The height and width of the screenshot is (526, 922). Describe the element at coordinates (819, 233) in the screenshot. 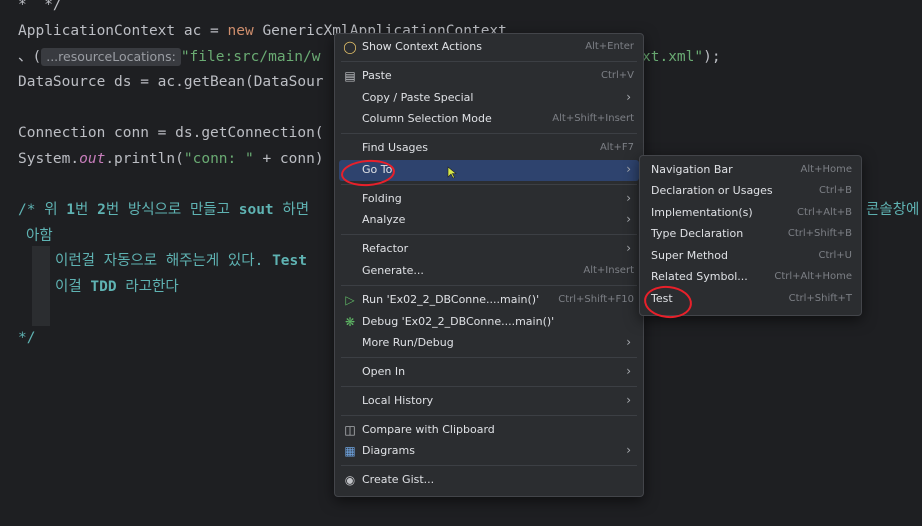

I see `menu-item-shortcut: Ctrl+Shift+B` at that location.